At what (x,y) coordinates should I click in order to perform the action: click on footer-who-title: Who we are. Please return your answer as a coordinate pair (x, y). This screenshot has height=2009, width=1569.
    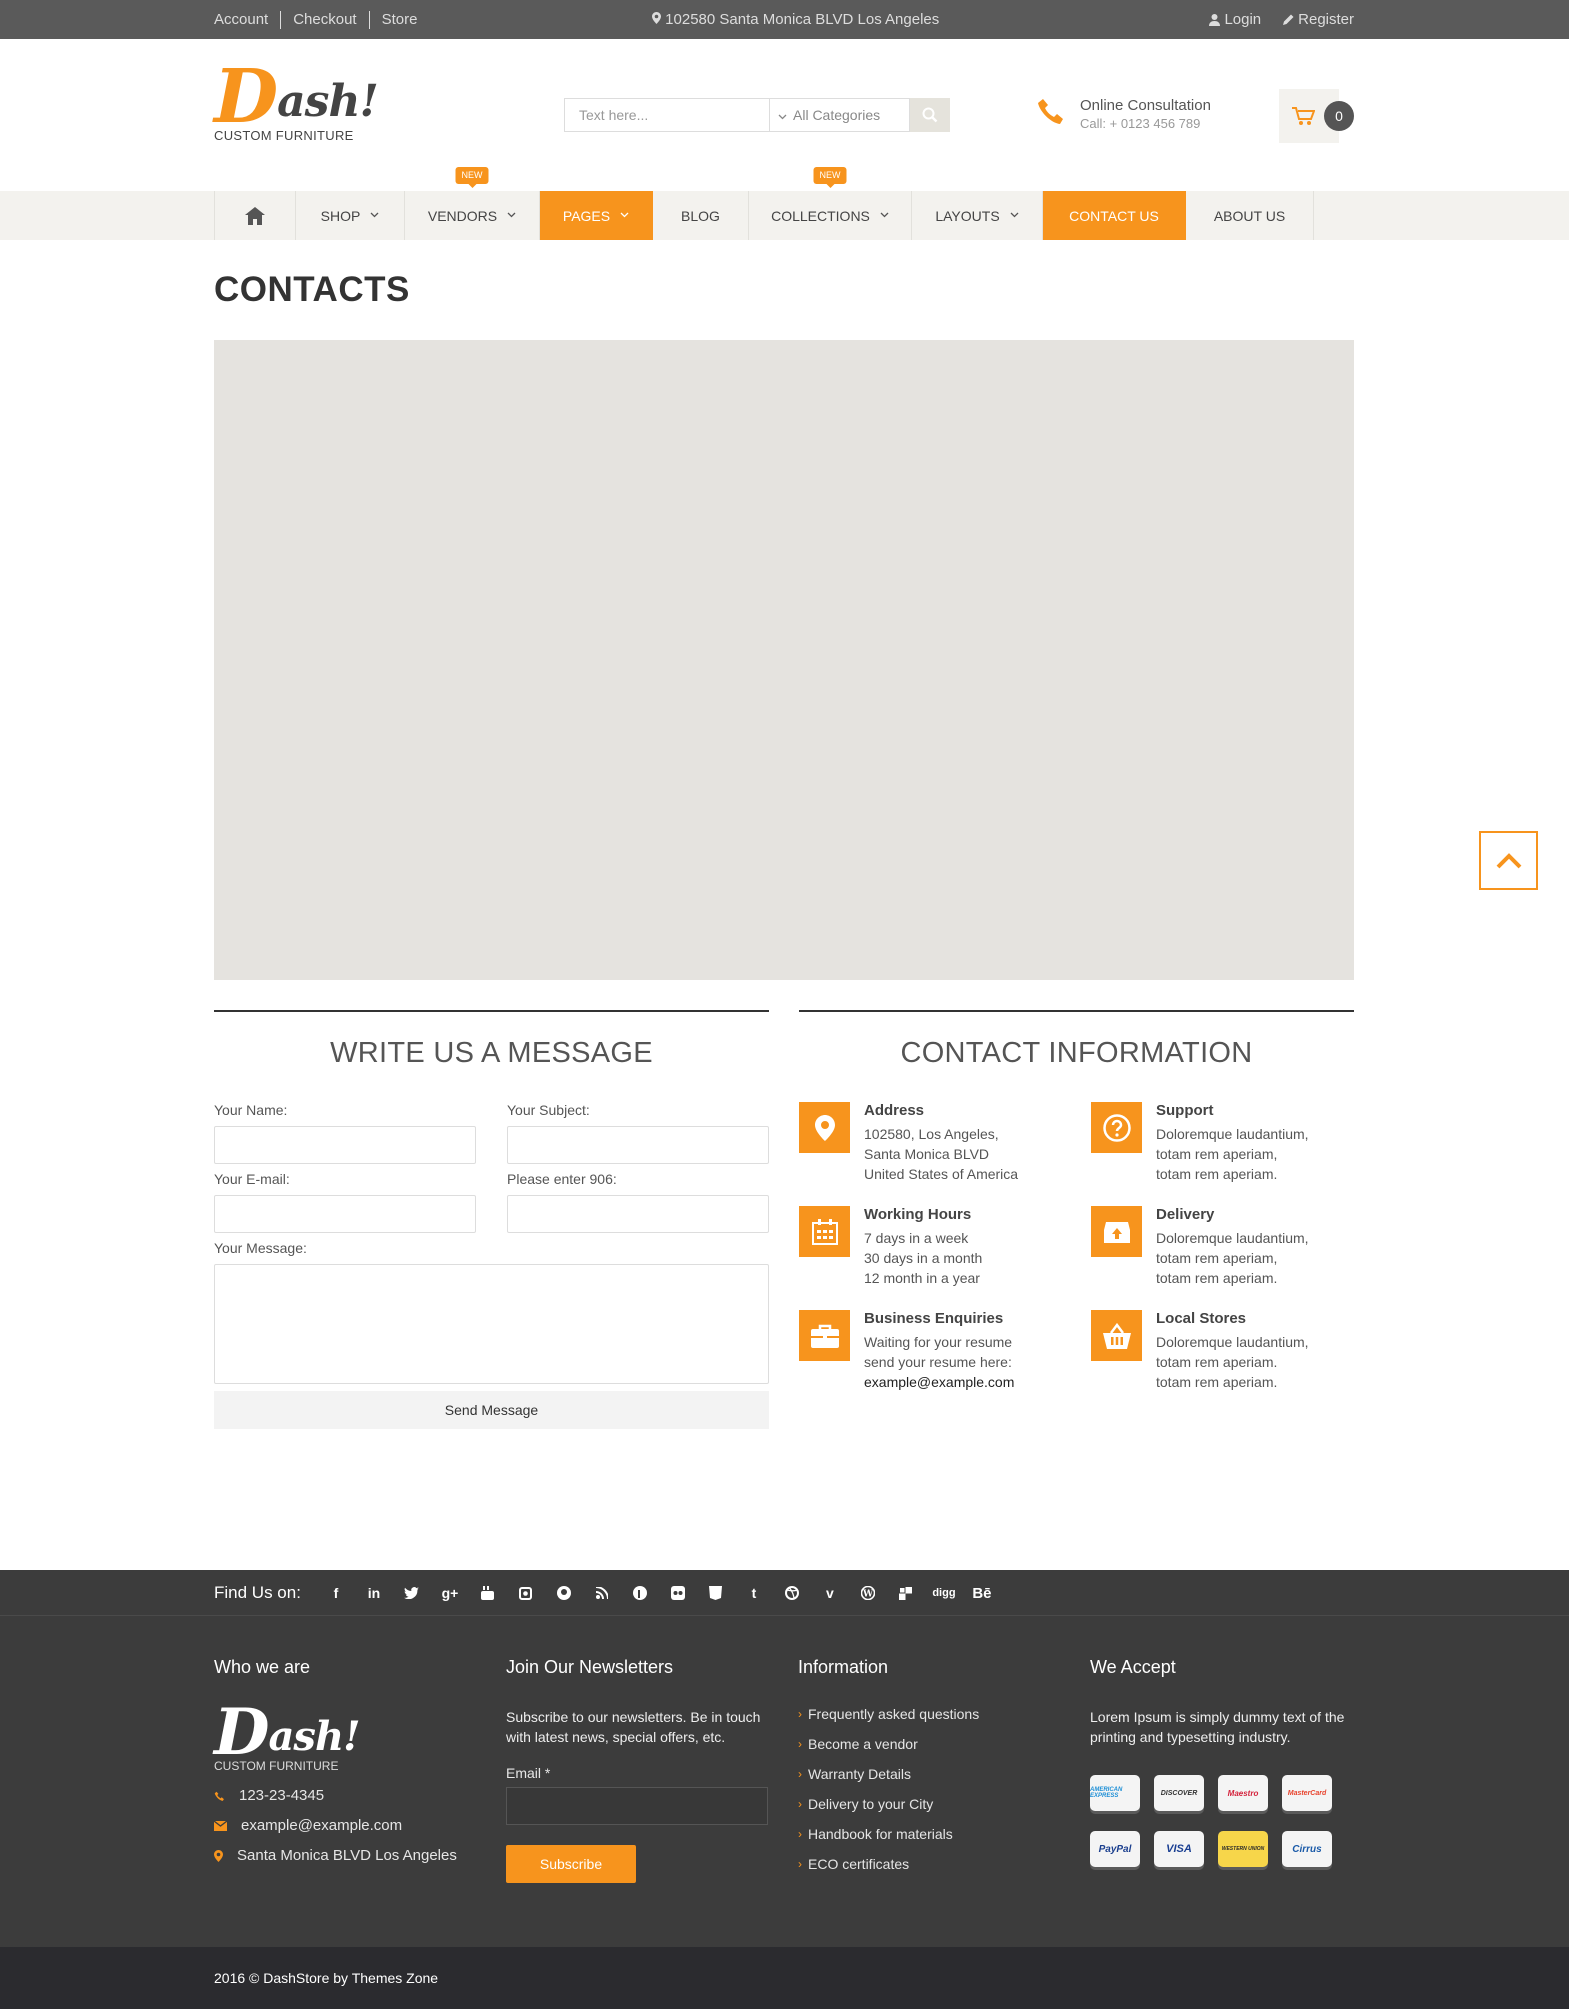
    Looking at the image, I should click on (262, 1667).